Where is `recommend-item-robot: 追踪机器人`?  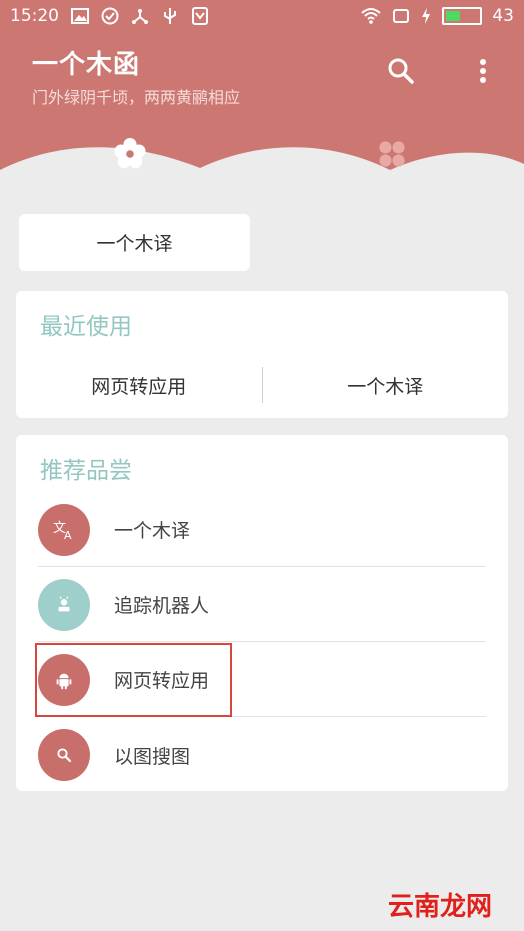 recommend-item-robot: 追踪机器人 is located at coordinates (262, 605).